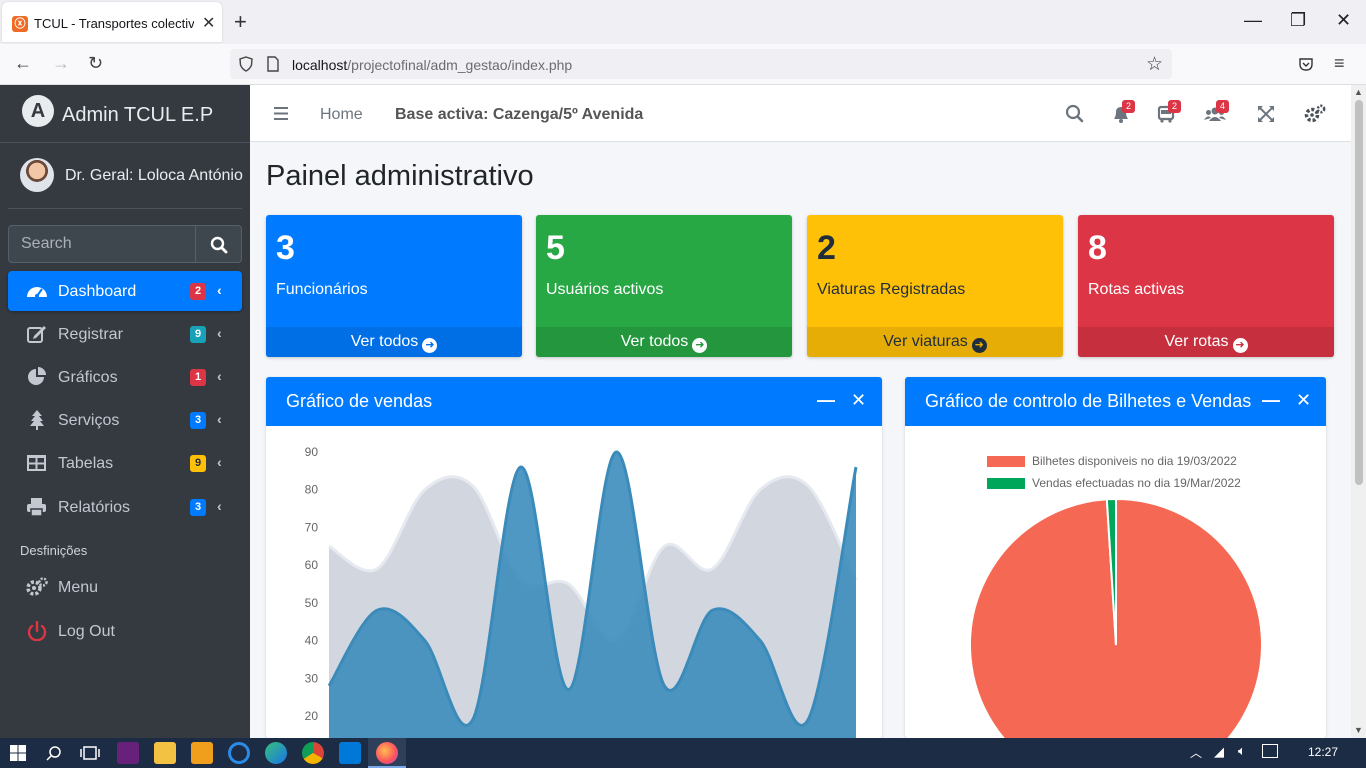 This screenshot has height=768, width=1366. I want to click on visual-studio-icon, so click(128, 753).